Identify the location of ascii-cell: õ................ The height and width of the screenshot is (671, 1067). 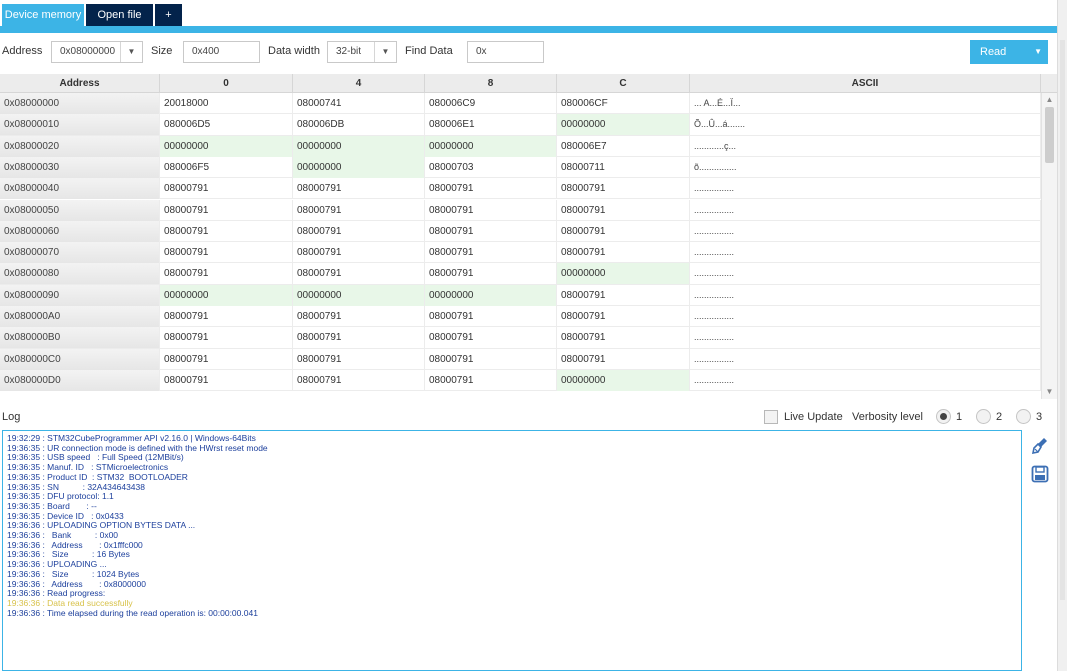
(865, 167).